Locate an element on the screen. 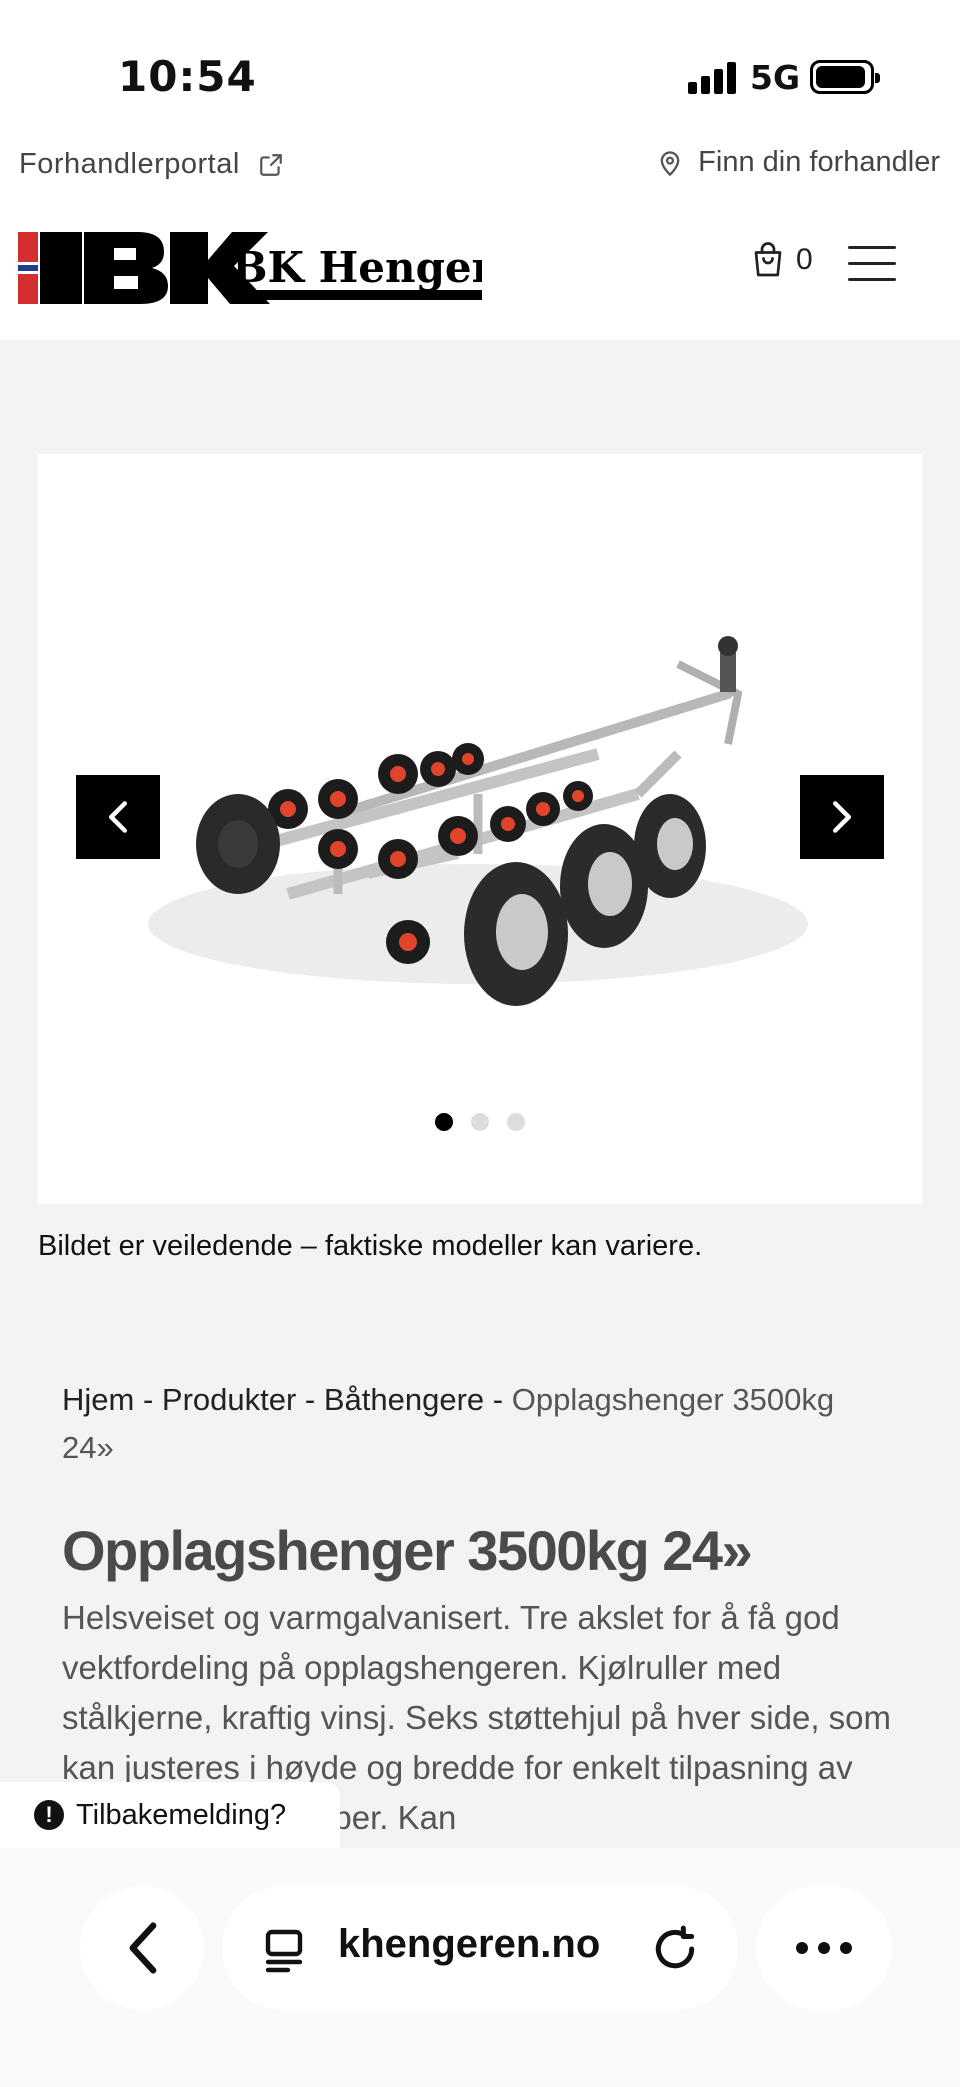 This screenshot has width=960, height=2087. browser-address-bar: khengeren.no is located at coordinates (480, 1948).